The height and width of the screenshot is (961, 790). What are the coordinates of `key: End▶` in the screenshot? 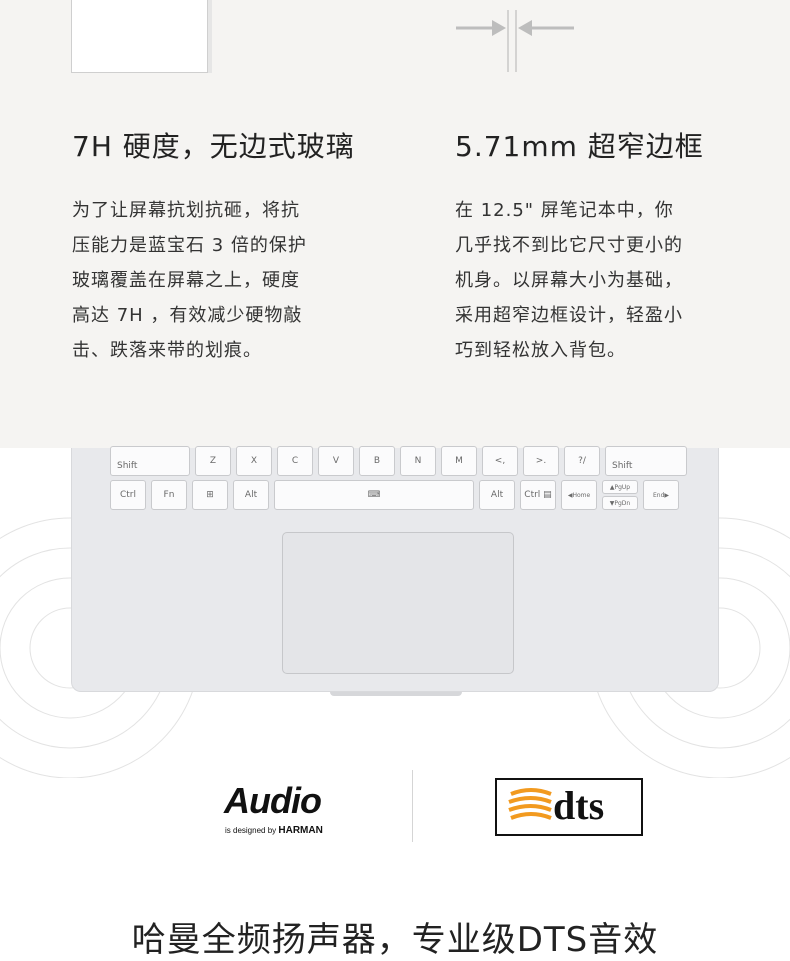 It's located at (661, 495).